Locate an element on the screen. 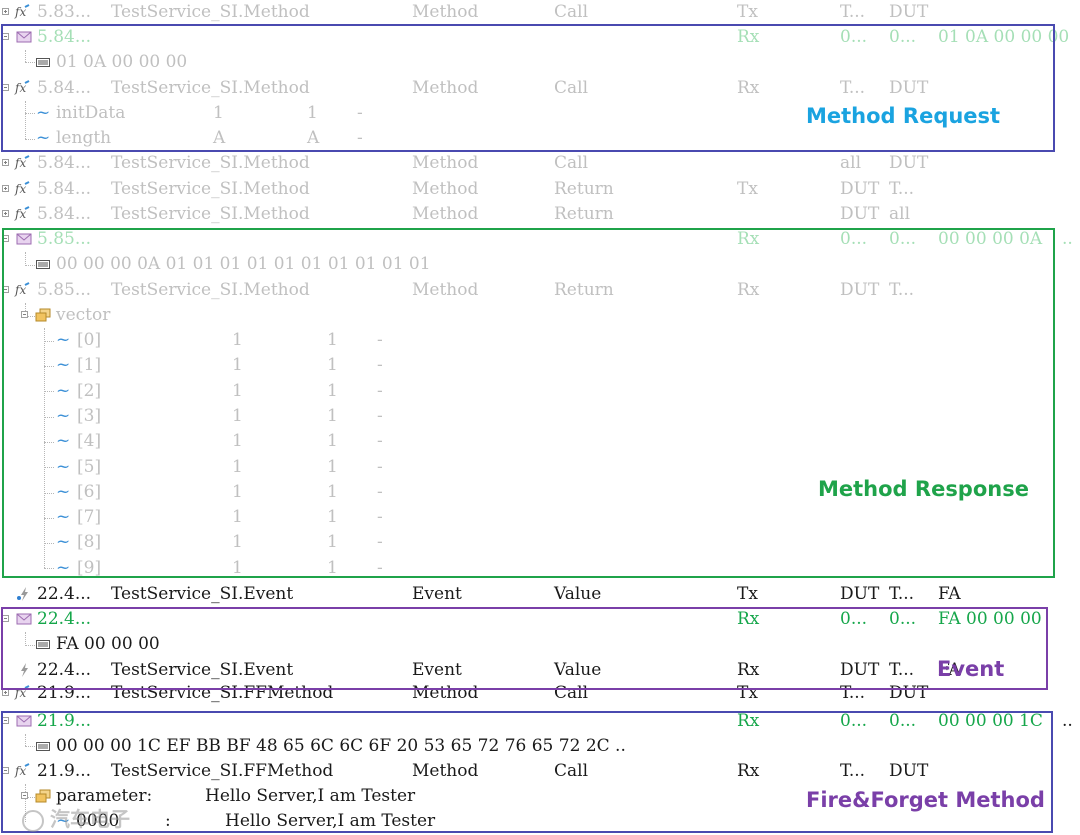 The width and height of the screenshot is (1080, 835). source: all is located at coordinates (851, 163).